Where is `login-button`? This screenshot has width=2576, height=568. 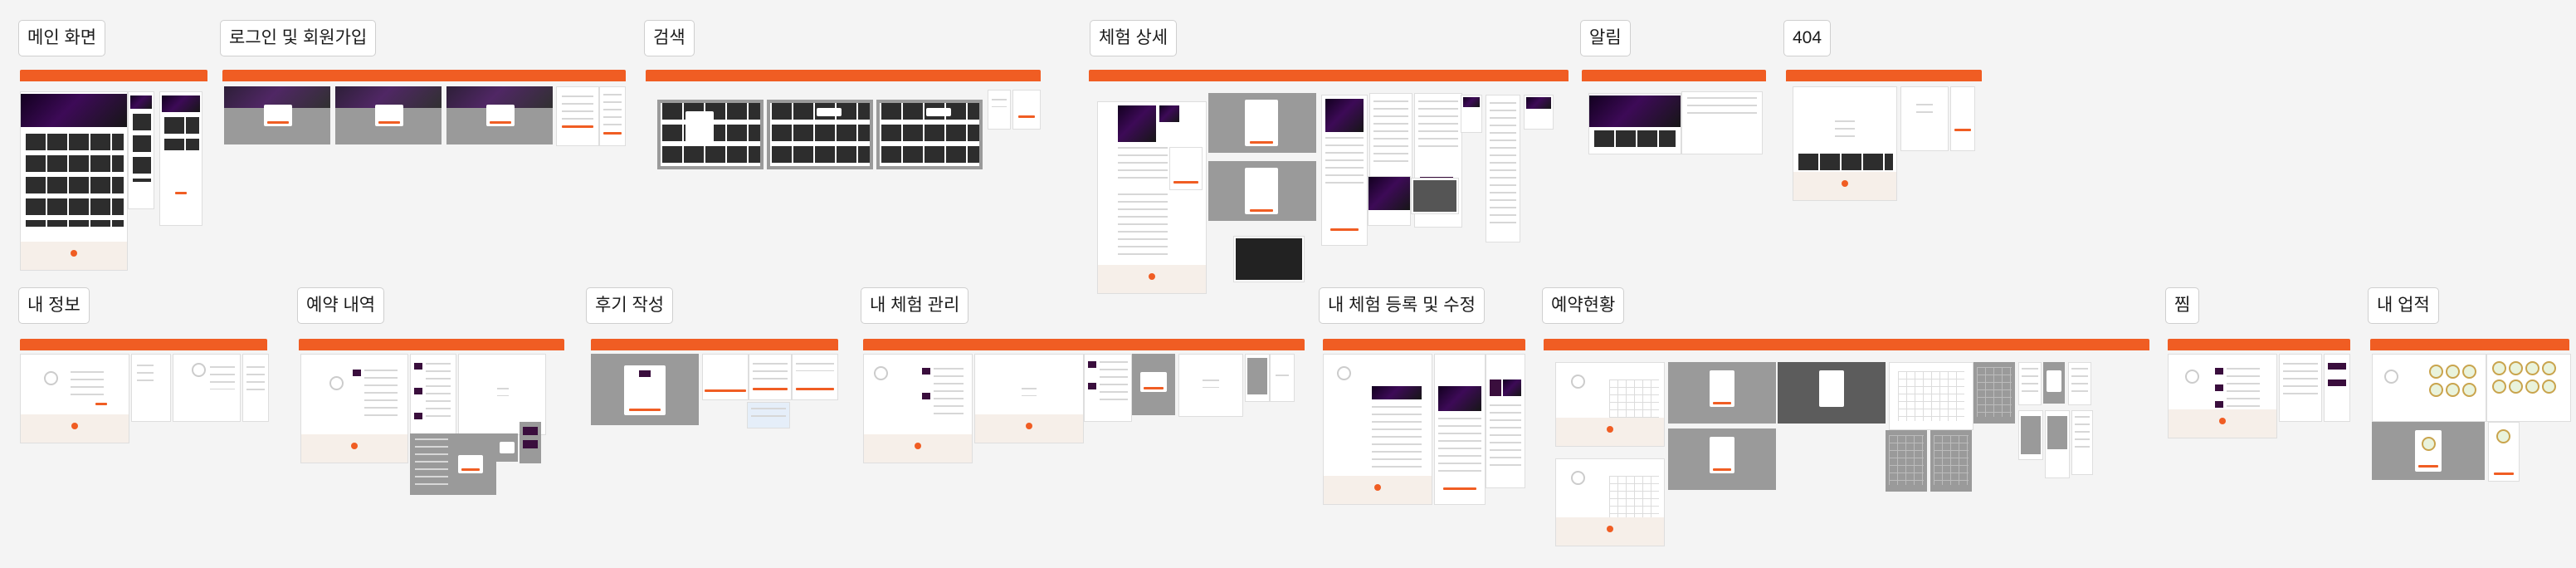
login-button is located at coordinates (278, 122).